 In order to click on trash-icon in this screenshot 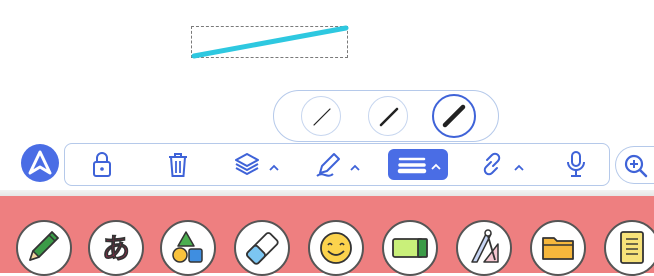, I will do `click(178, 165)`.